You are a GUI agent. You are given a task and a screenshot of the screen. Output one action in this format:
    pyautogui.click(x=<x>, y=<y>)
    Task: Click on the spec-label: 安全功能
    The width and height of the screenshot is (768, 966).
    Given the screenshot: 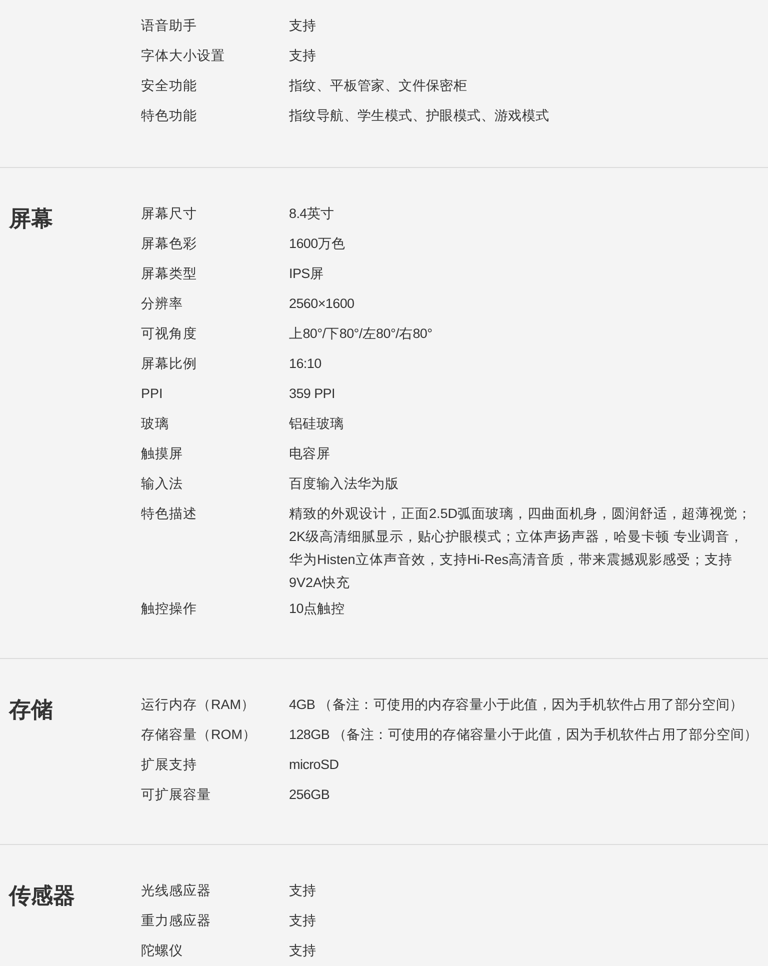 What is the action you would take?
    pyautogui.click(x=169, y=86)
    